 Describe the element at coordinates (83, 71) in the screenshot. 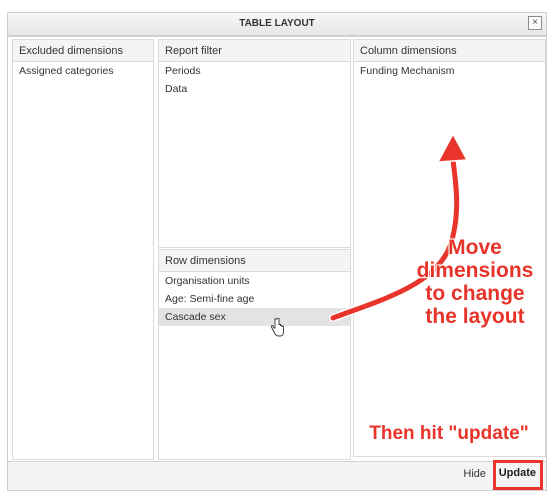

I see `dimension-item-assigned-categories: Assigned categories` at that location.